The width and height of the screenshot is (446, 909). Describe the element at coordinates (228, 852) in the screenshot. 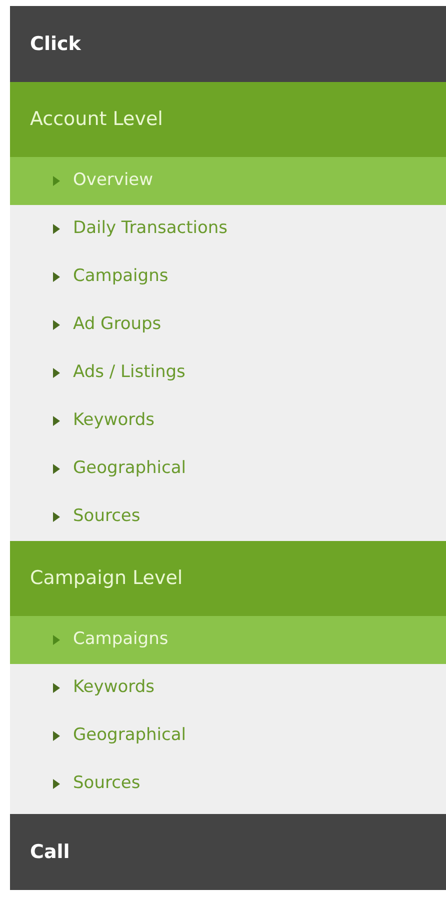

I see `category-header: Call` at that location.